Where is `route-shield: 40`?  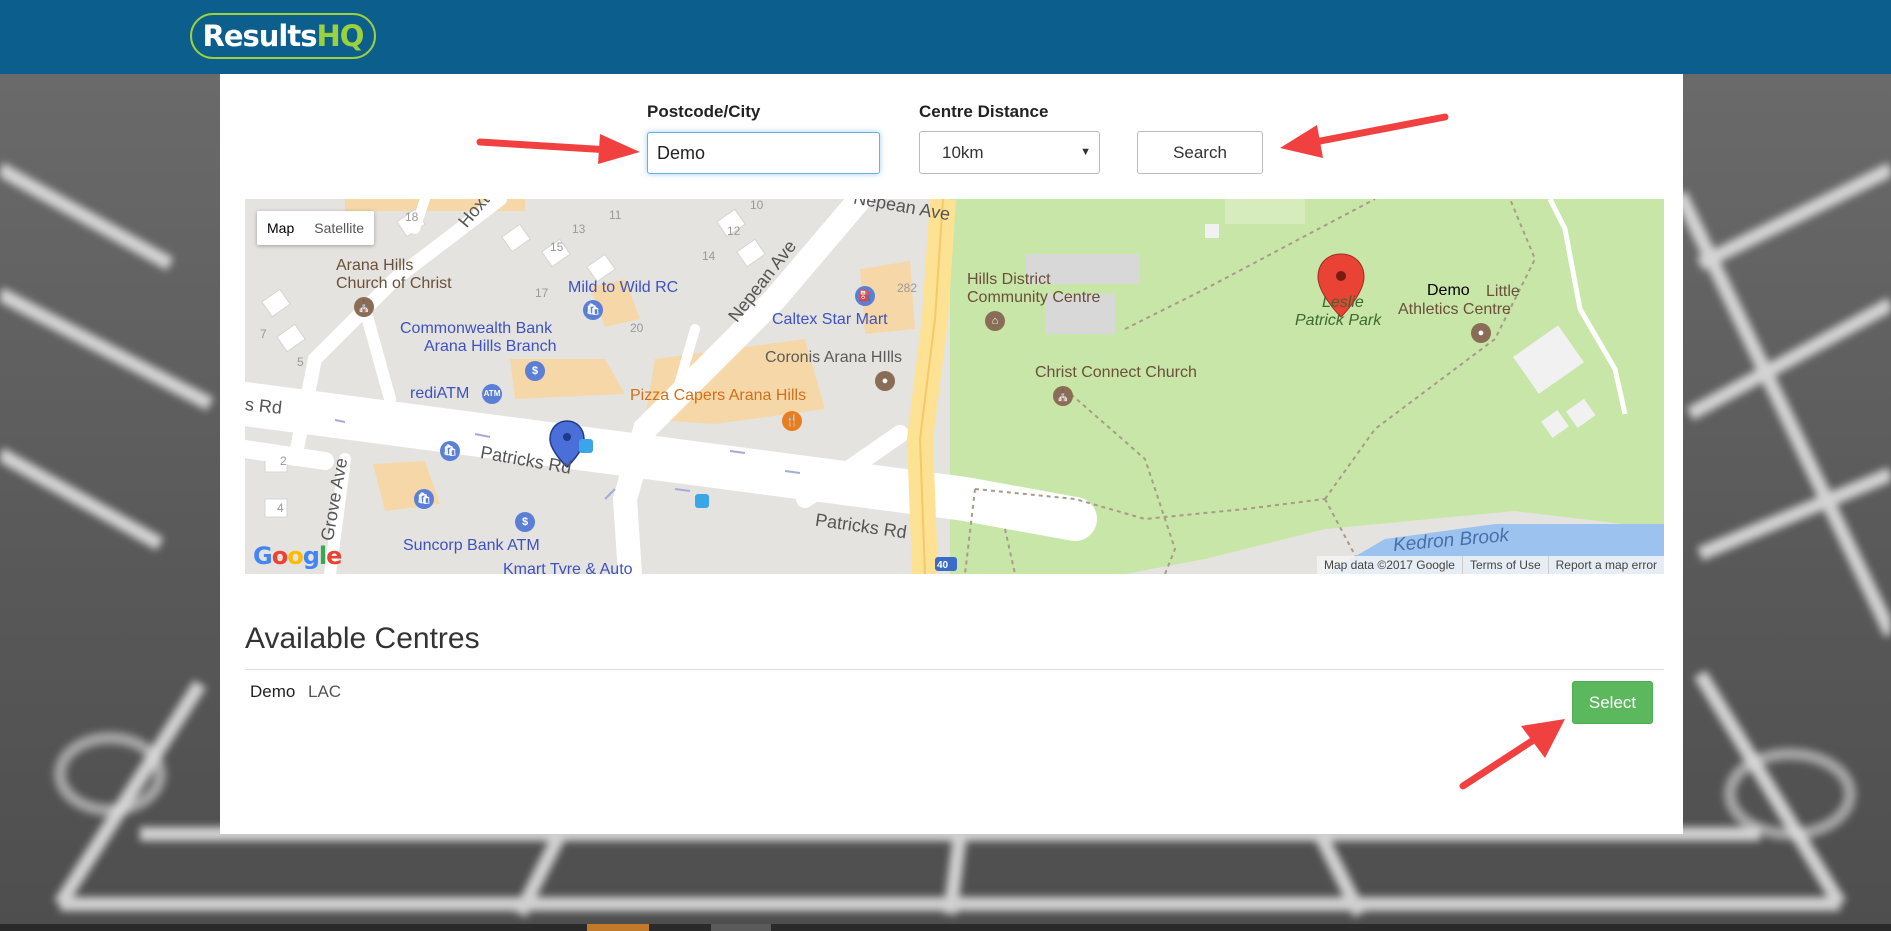
route-shield: 40 is located at coordinates (943, 565).